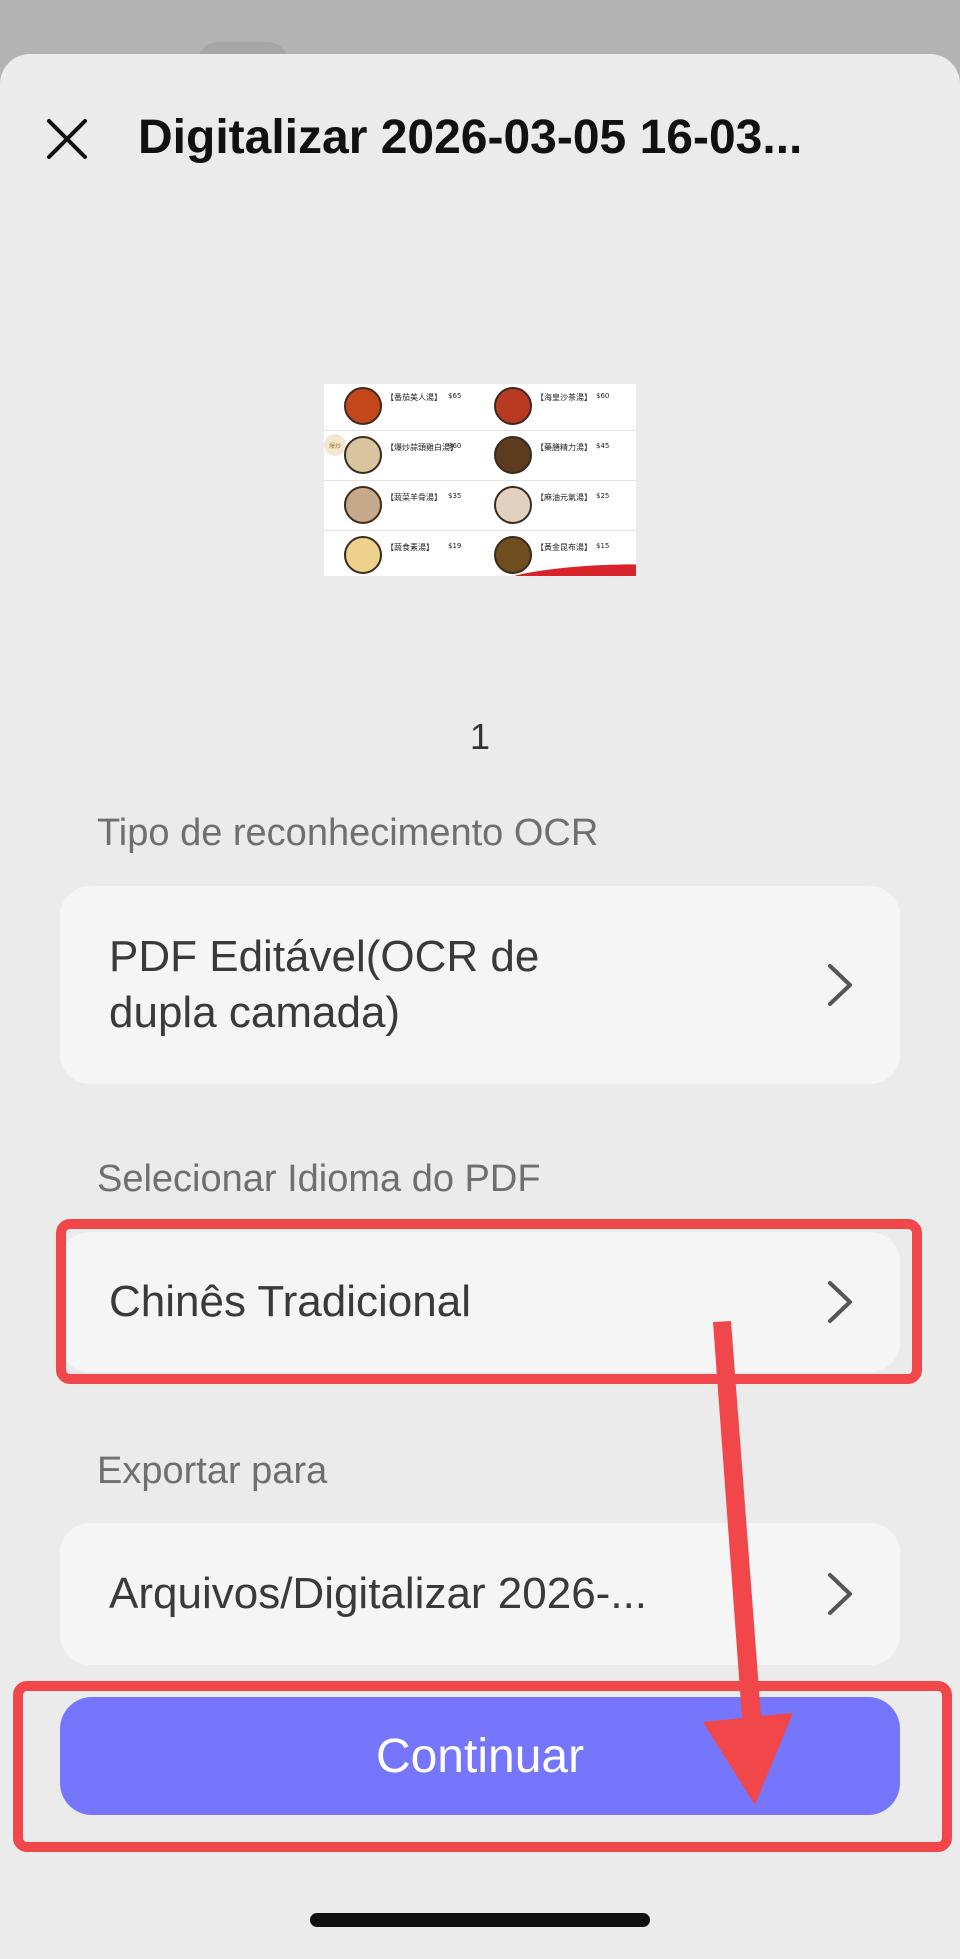 The height and width of the screenshot is (1959, 960). What do you see at coordinates (480, 1920) in the screenshot?
I see `home-indicator` at bounding box center [480, 1920].